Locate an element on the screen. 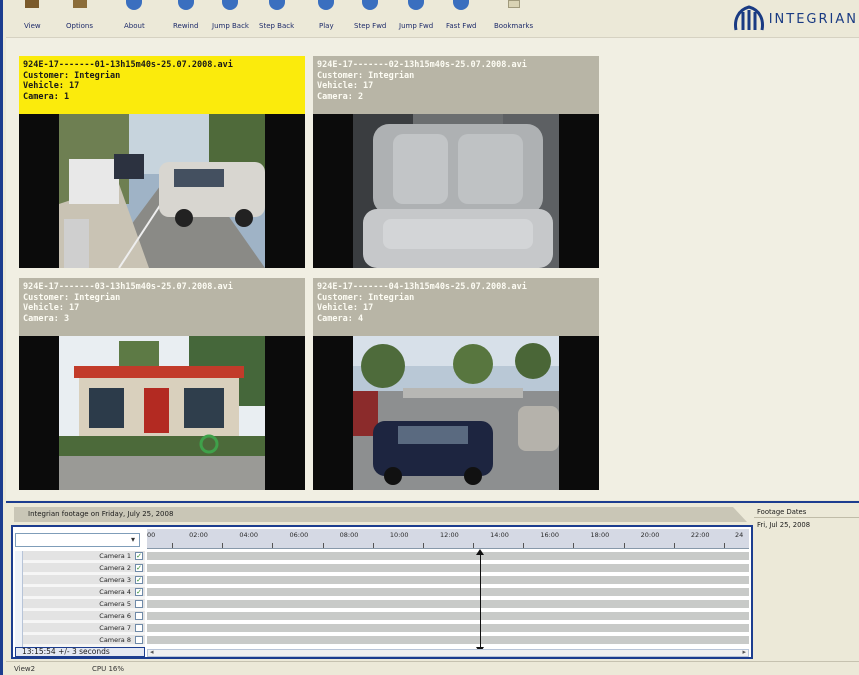  about-button: About is located at coordinates (134, 19).